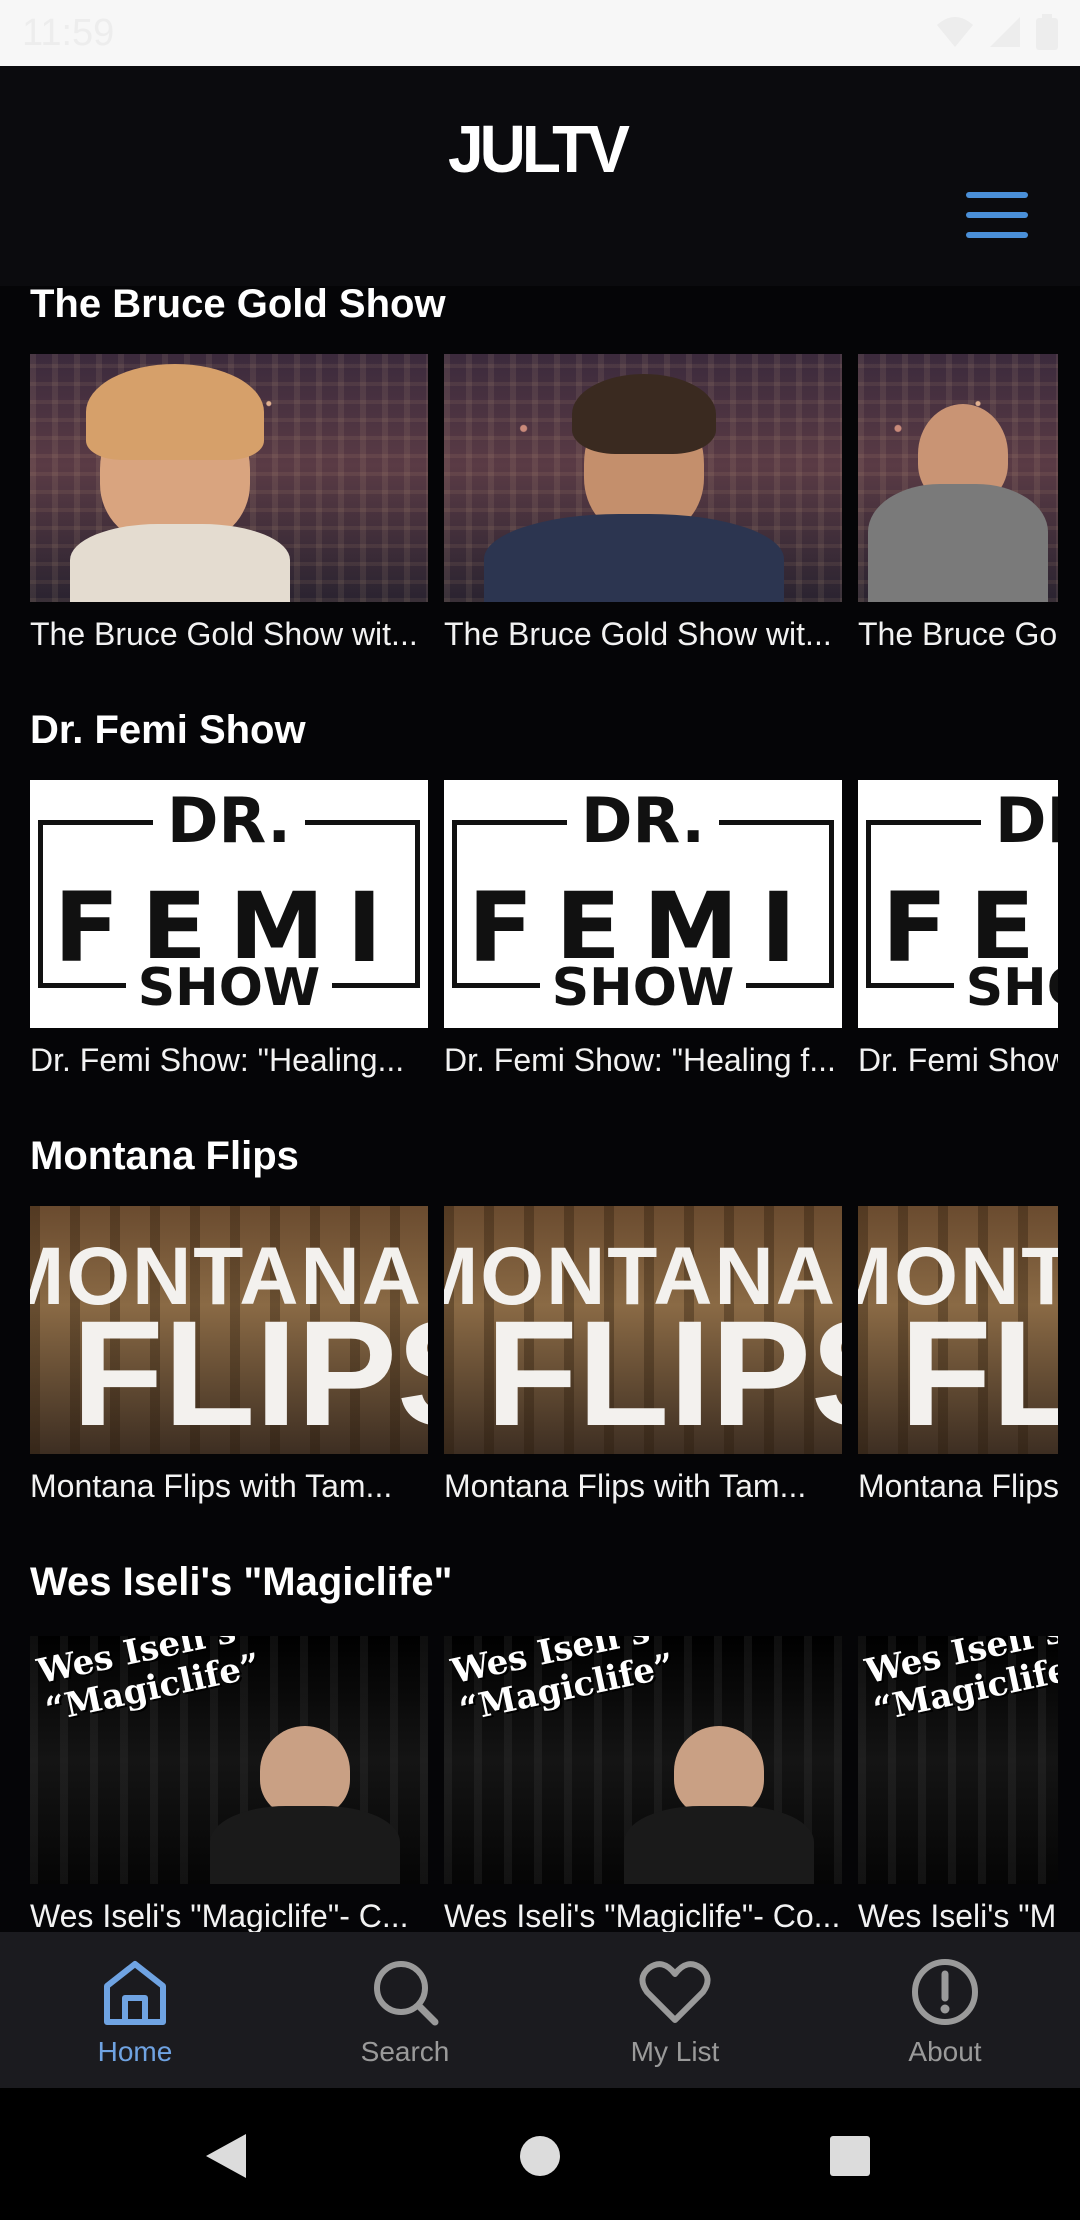 The height and width of the screenshot is (2220, 1080). What do you see at coordinates (955, 32) in the screenshot?
I see `wifi-icon` at bounding box center [955, 32].